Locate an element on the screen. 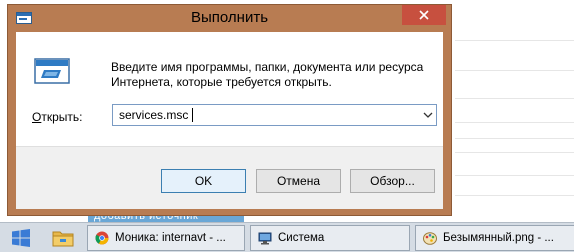  open-label: Открыть: is located at coordinates (57, 117).